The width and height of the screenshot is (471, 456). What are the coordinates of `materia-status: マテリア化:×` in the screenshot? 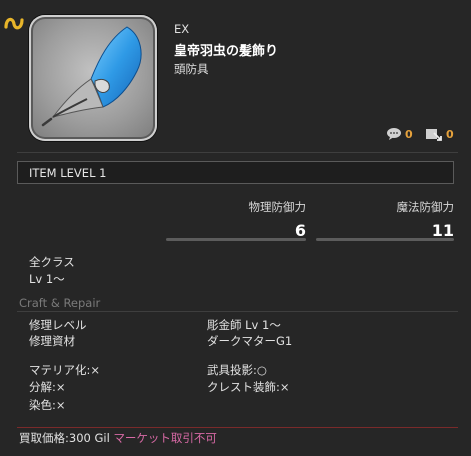 It's located at (65, 370).